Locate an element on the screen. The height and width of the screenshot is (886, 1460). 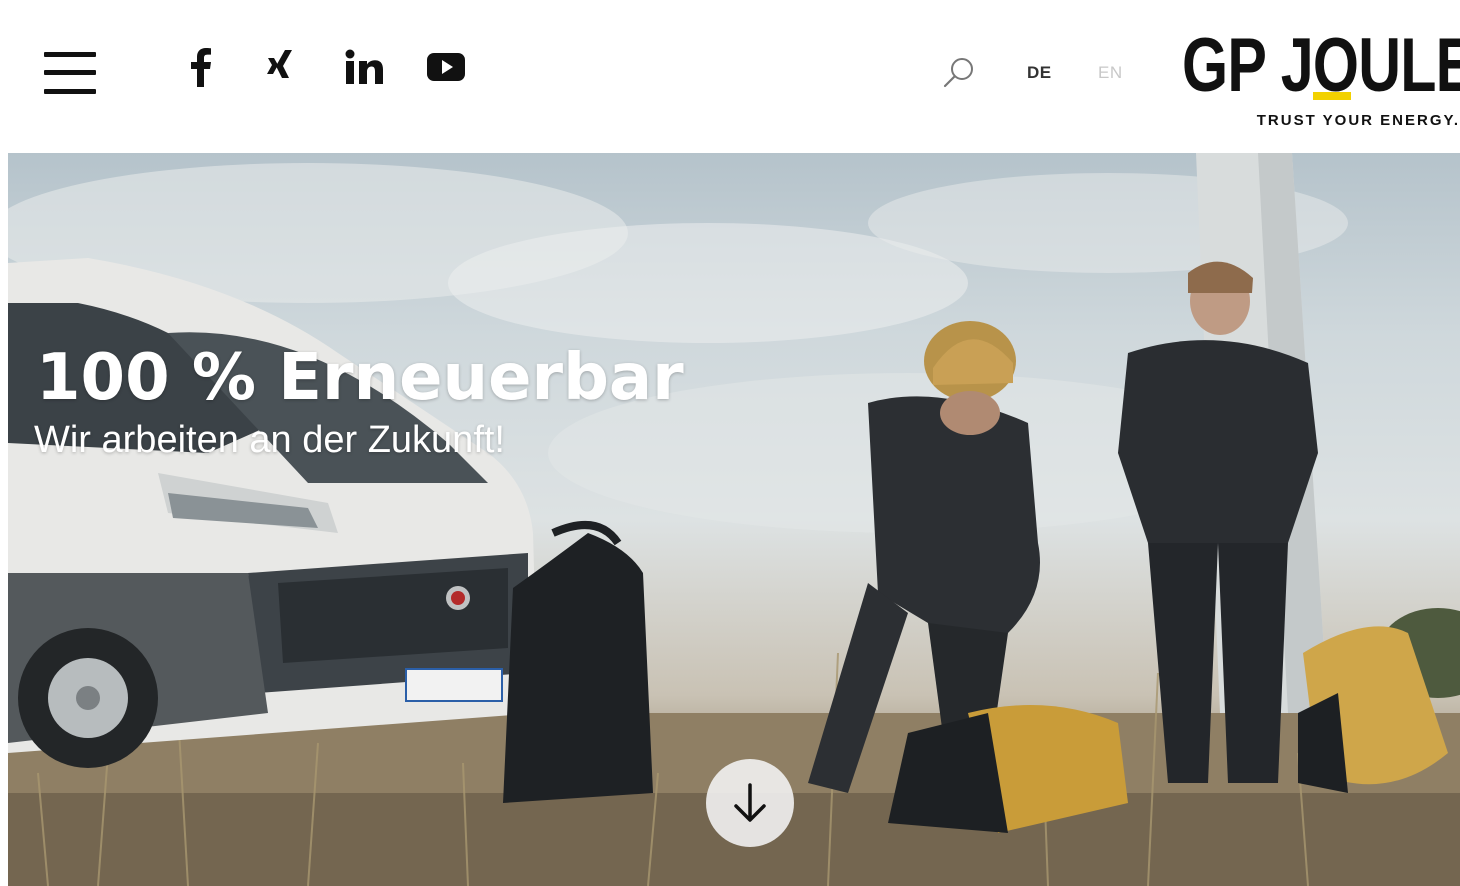
language-en-link: EN is located at coordinates (1110, 73).